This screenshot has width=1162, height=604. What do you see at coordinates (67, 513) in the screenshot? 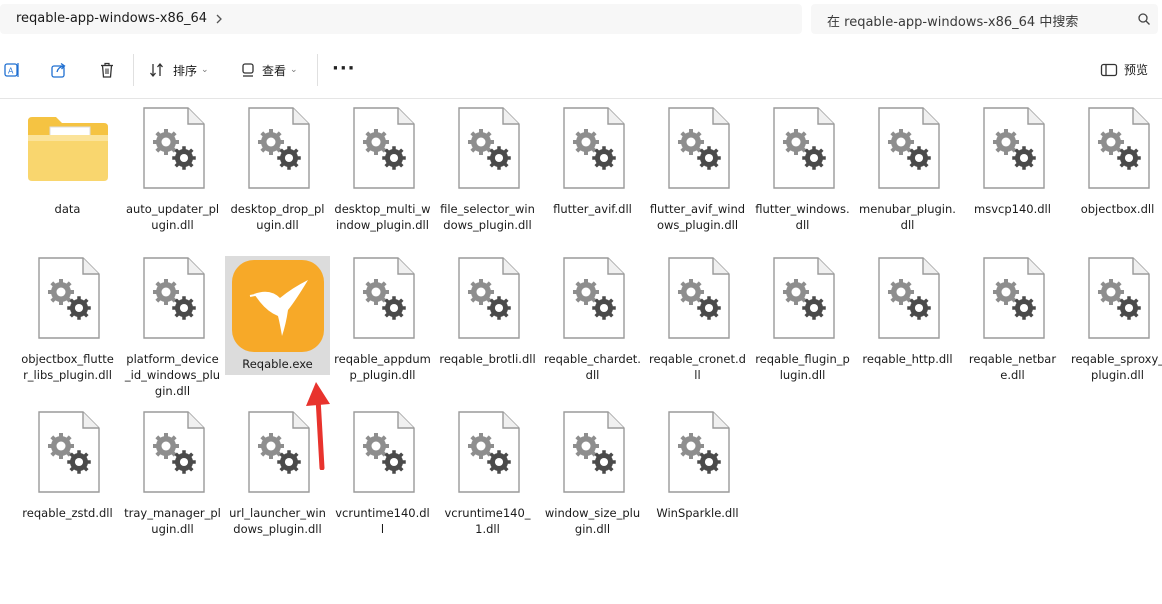
I see `file-name: reqable_zstd.dll` at bounding box center [67, 513].